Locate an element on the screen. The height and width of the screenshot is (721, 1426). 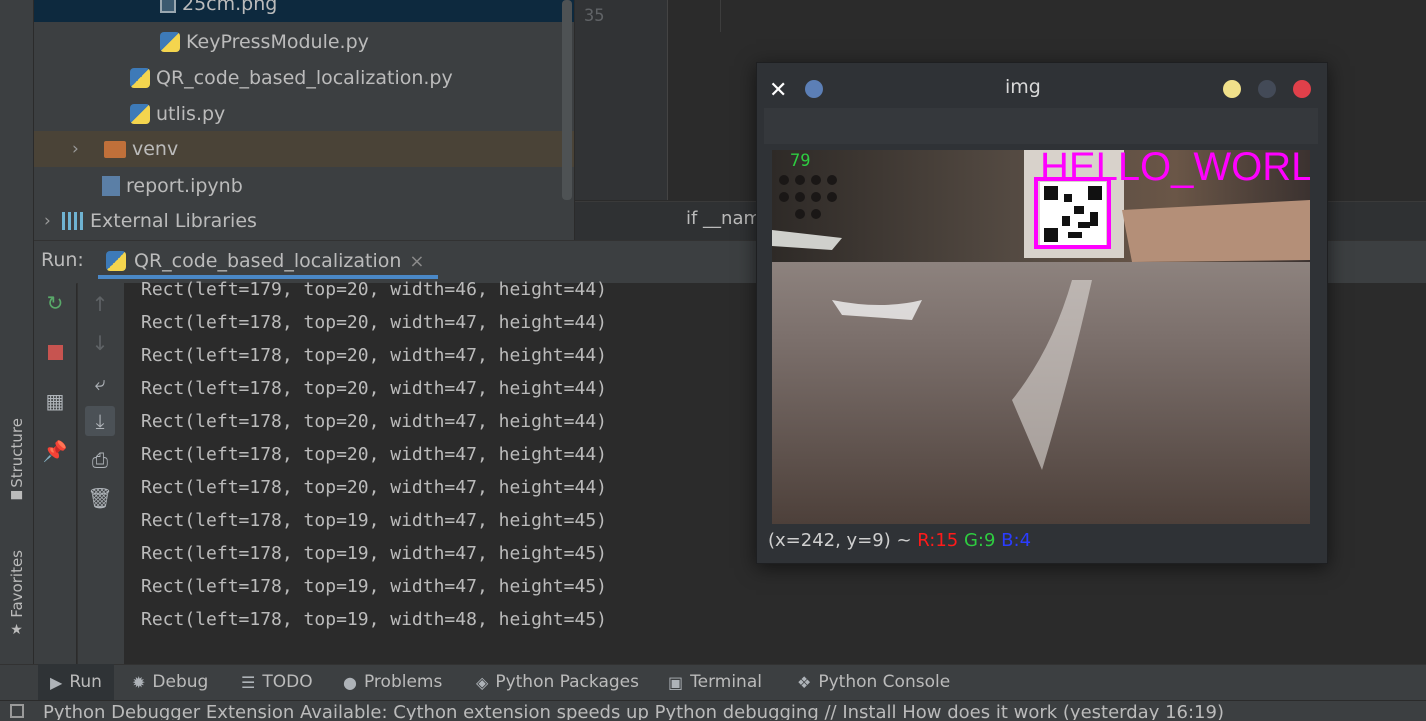
python-console-icon: ❖ is located at coordinates (804, 682).